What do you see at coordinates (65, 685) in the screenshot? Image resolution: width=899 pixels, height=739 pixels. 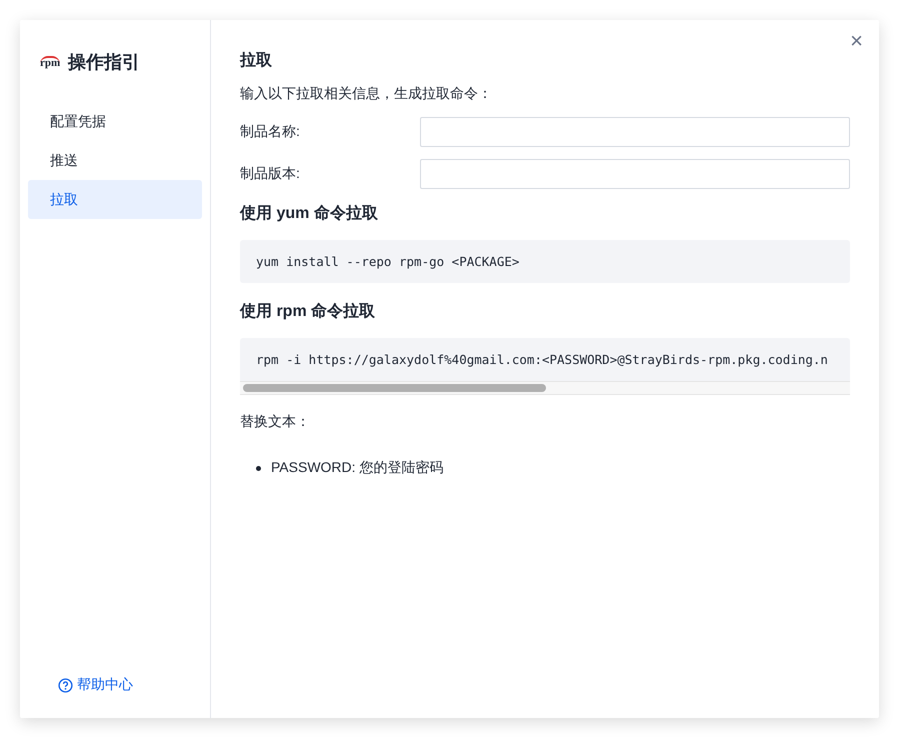 I see `help-icon` at bounding box center [65, 685].